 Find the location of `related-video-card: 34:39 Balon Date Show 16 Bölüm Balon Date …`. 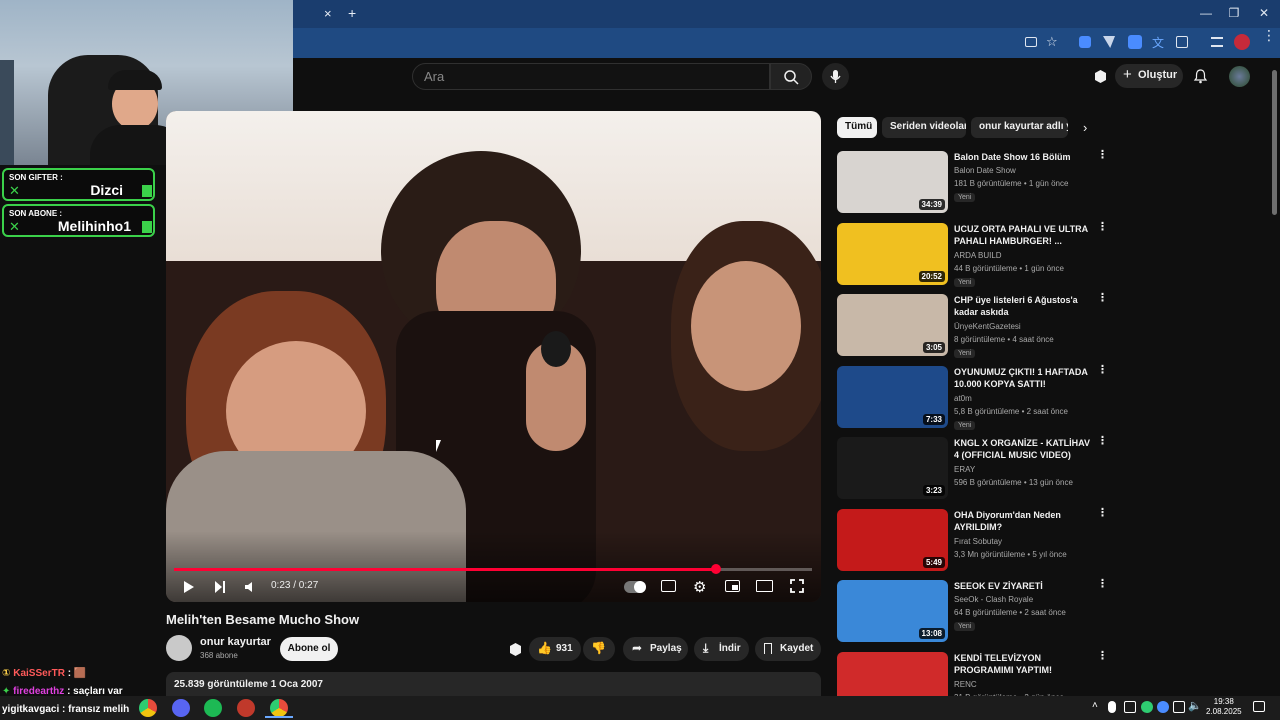

related-video-card: 34:39 Balon Date Show 16 Bölüm Balon Date … is located at coordinates (972, 182).